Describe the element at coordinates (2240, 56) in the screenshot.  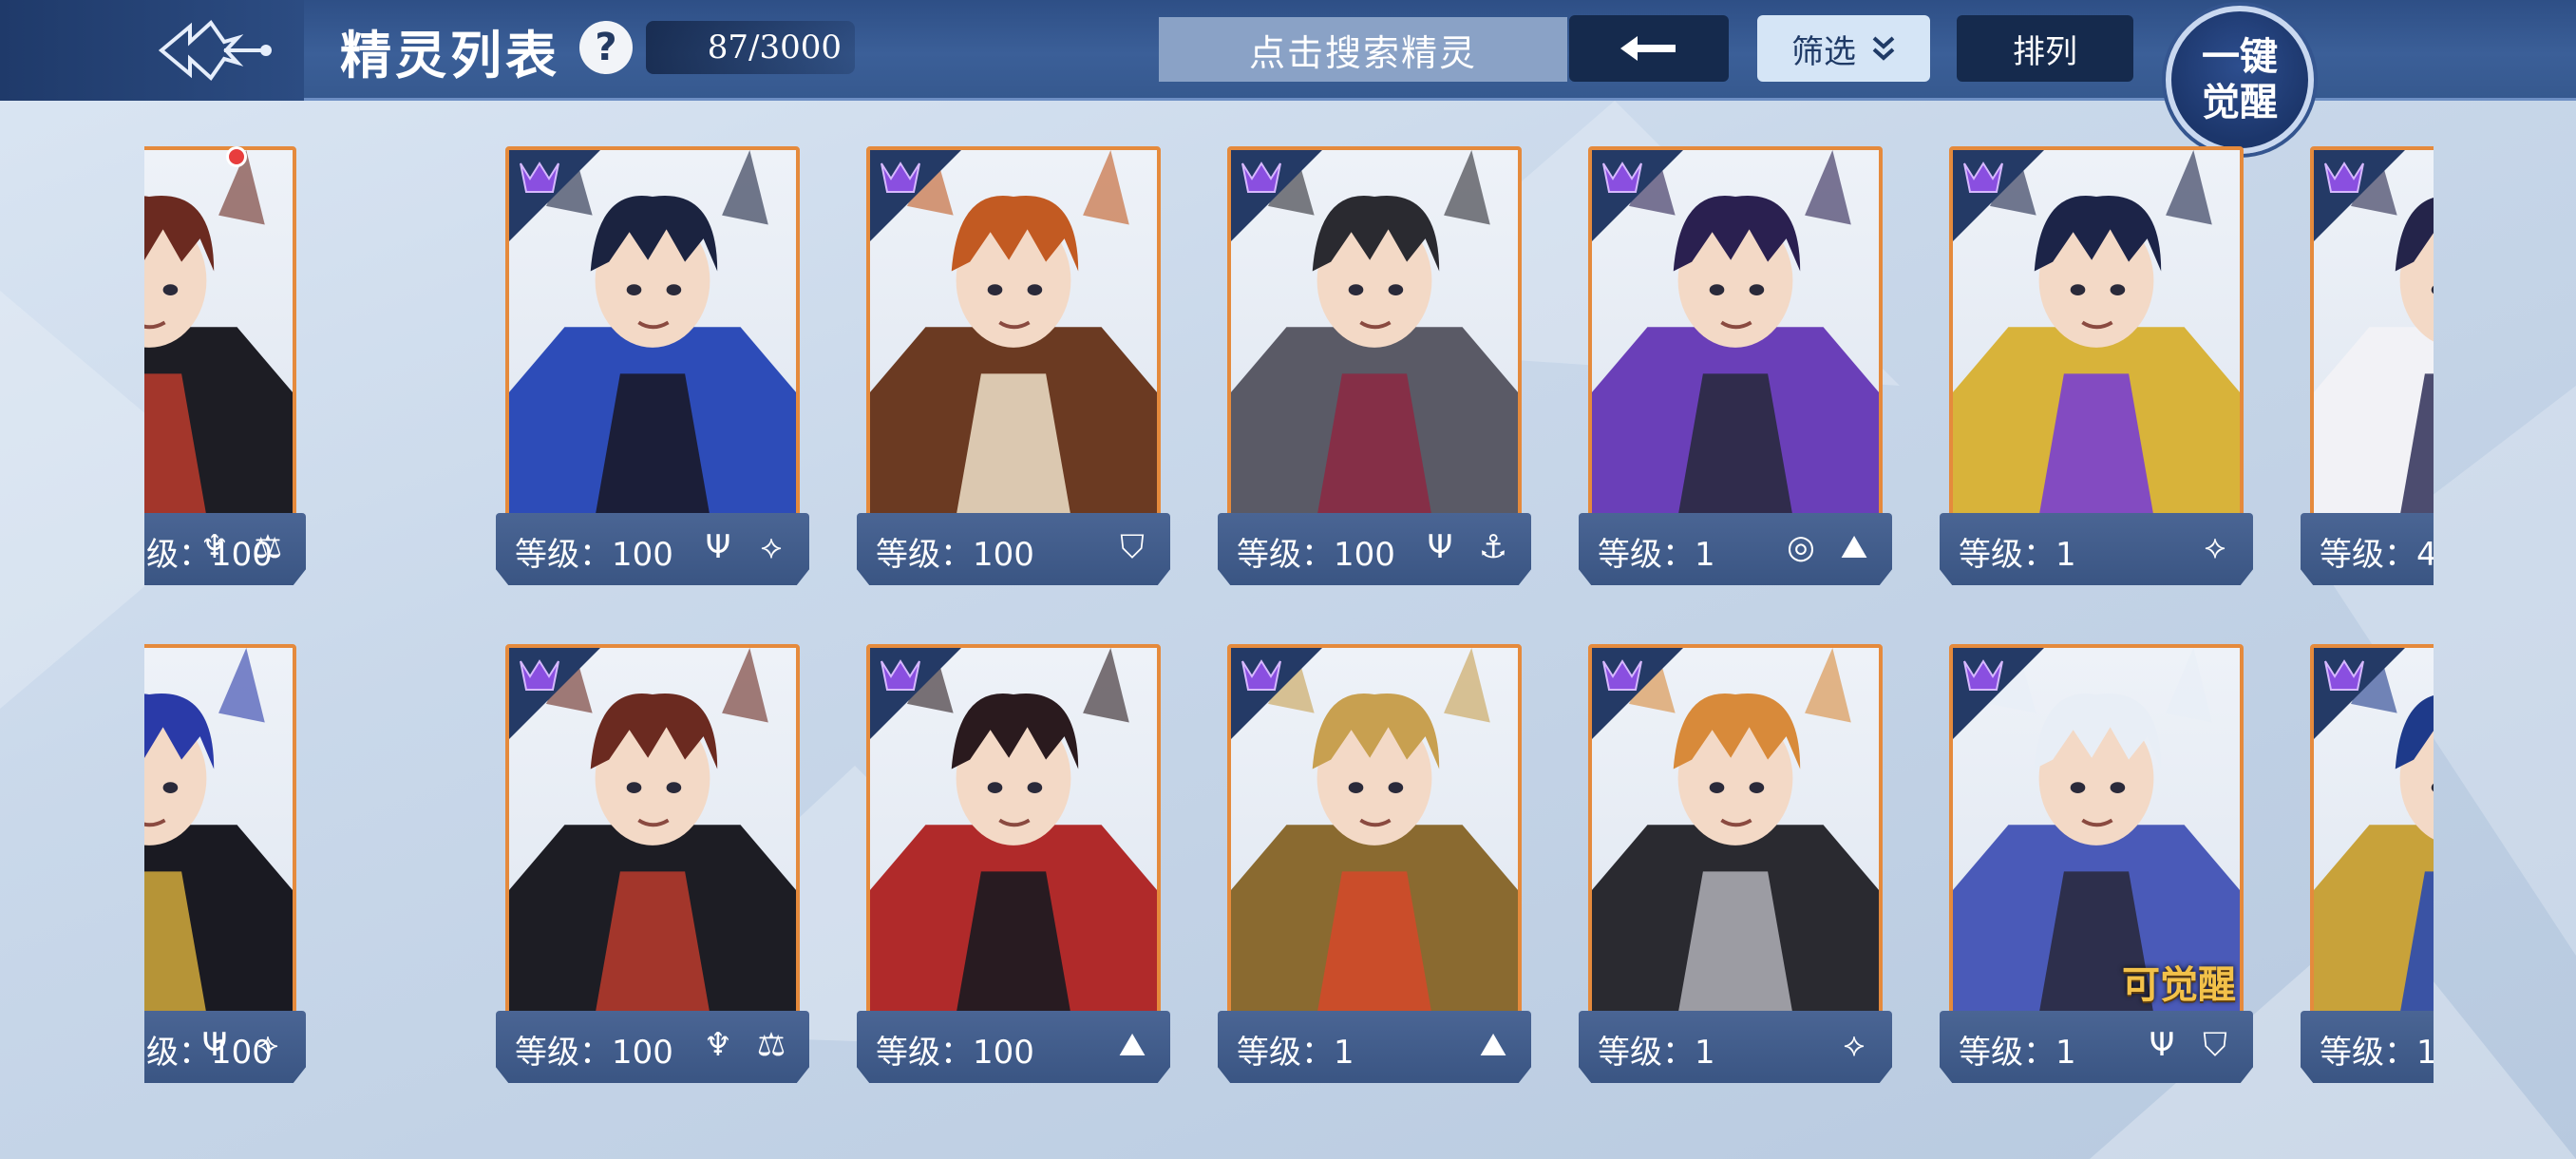
I see `awaken-label-line1: 一键` at that location.